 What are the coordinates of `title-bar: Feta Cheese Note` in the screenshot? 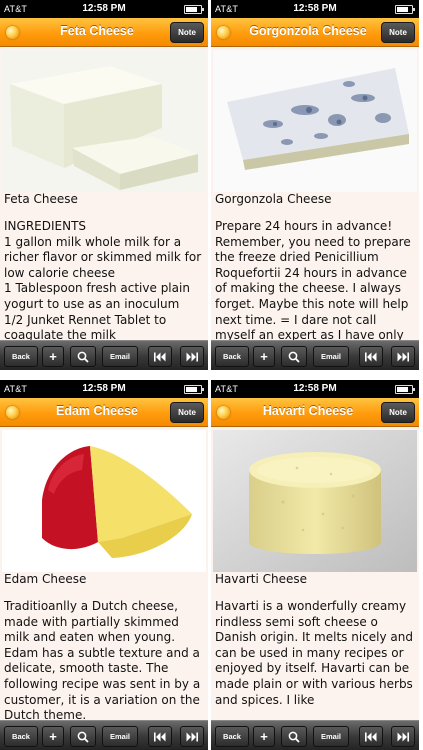 It's located at (104, 32).